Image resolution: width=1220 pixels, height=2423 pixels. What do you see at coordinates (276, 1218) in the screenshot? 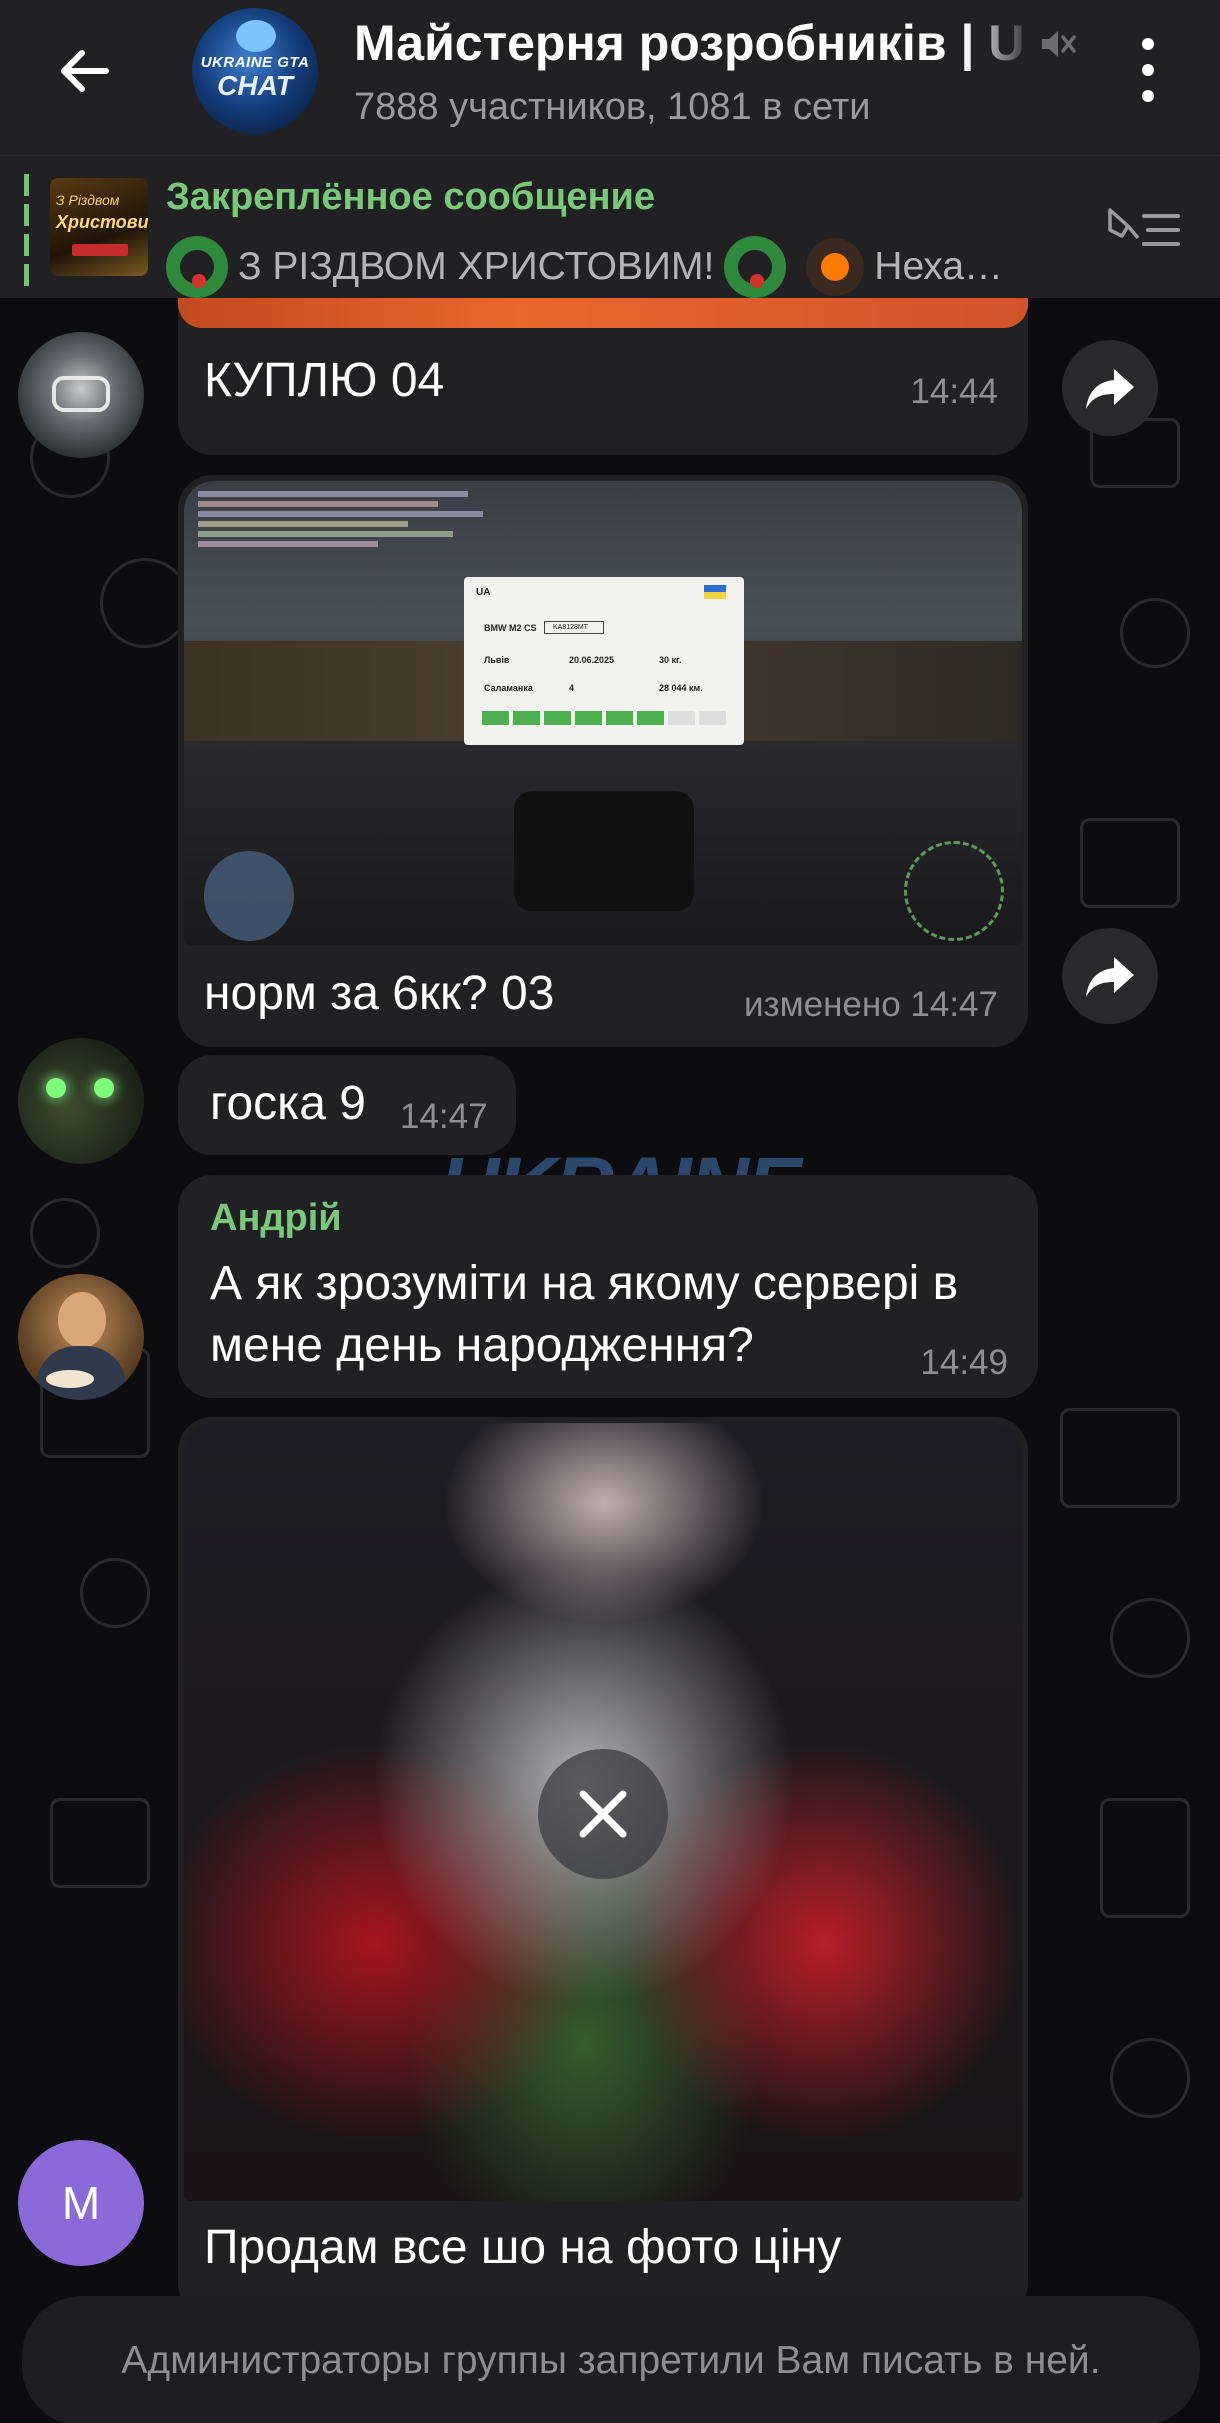
I see `sender-name: Андрій` at bounding box center [276, 1218].